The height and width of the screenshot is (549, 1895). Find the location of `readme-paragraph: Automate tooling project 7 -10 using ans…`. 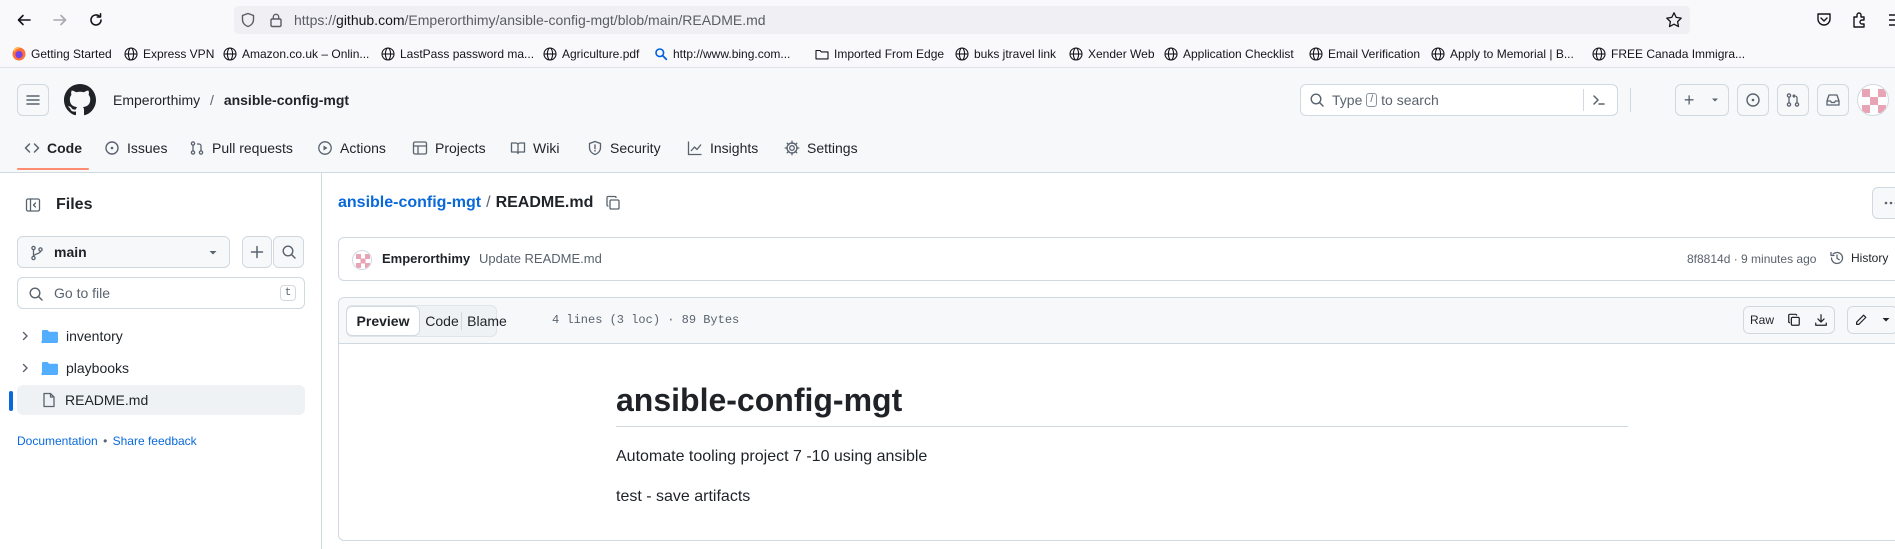

readme-paragraph: Automate tooling project 7 -10 using ans… is located at coordinates (772, 456).